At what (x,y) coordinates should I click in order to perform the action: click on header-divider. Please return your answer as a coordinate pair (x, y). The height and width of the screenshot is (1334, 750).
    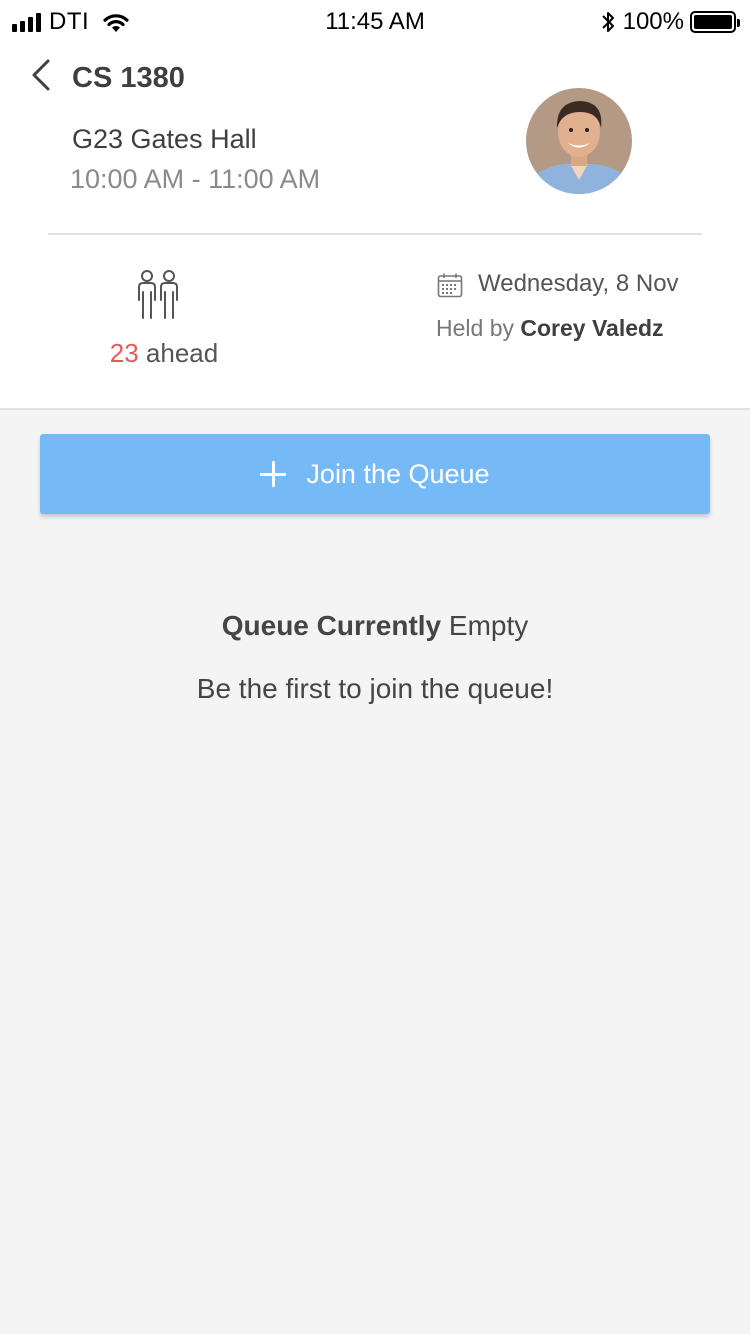
    Looking at the image, I should click on (375, 234).